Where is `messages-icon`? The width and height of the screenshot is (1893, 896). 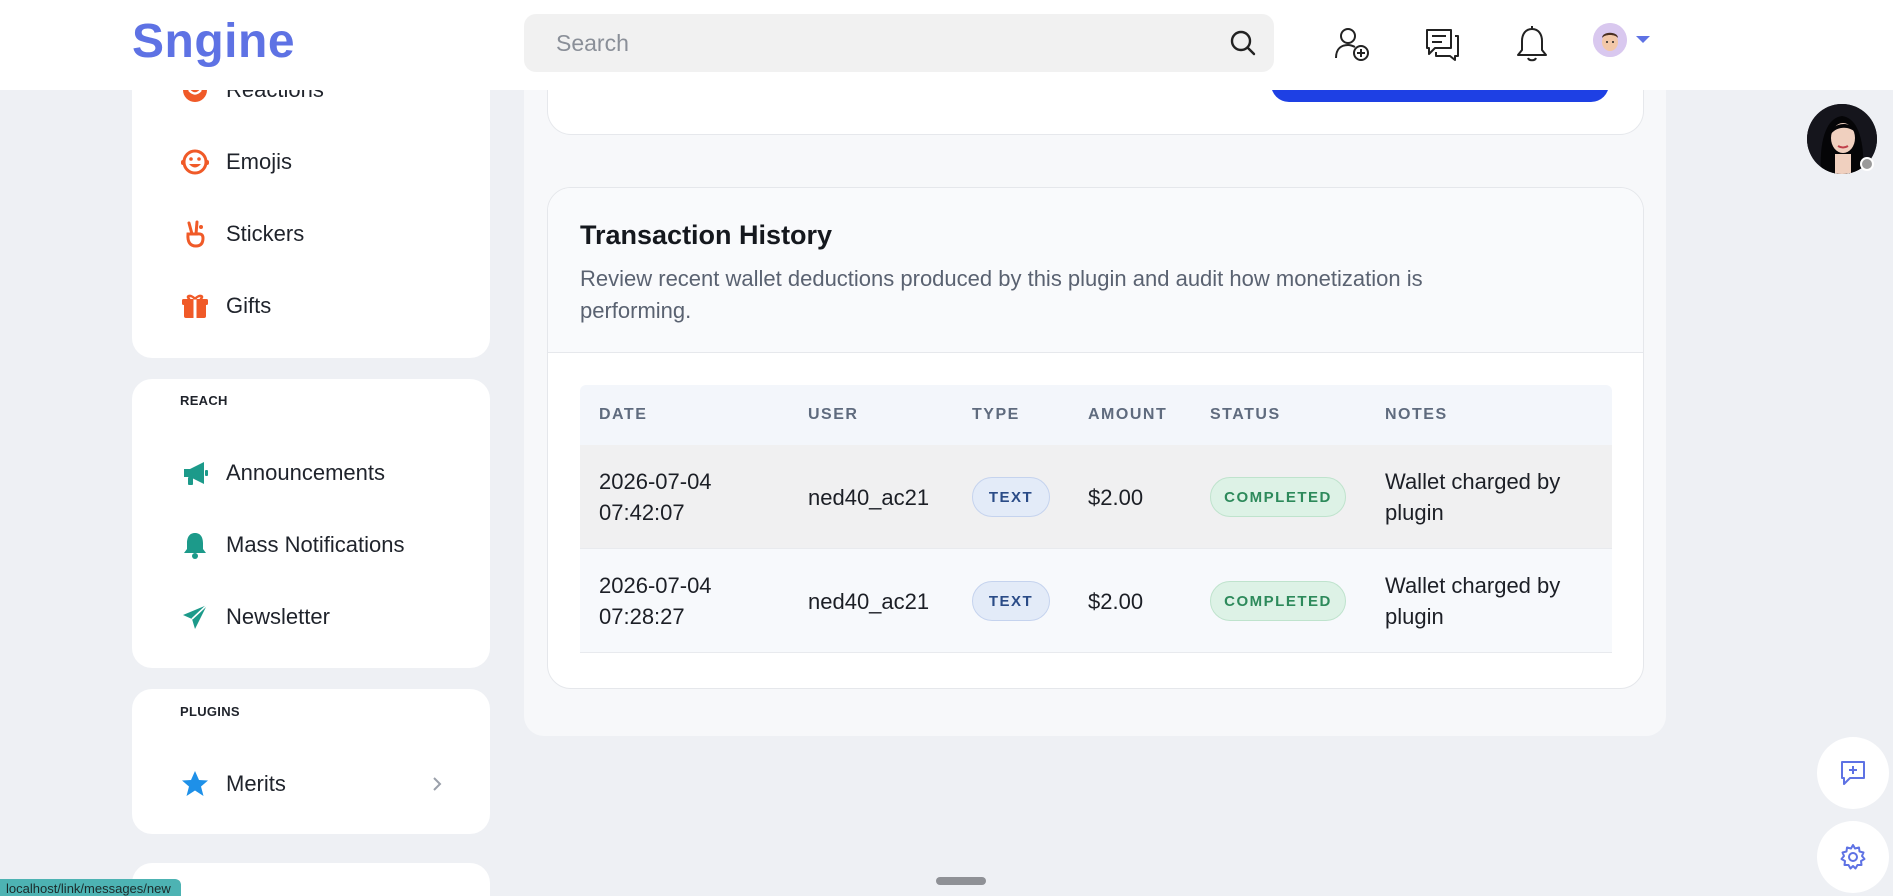
messages-icon is located at coordinates (1442, 44).